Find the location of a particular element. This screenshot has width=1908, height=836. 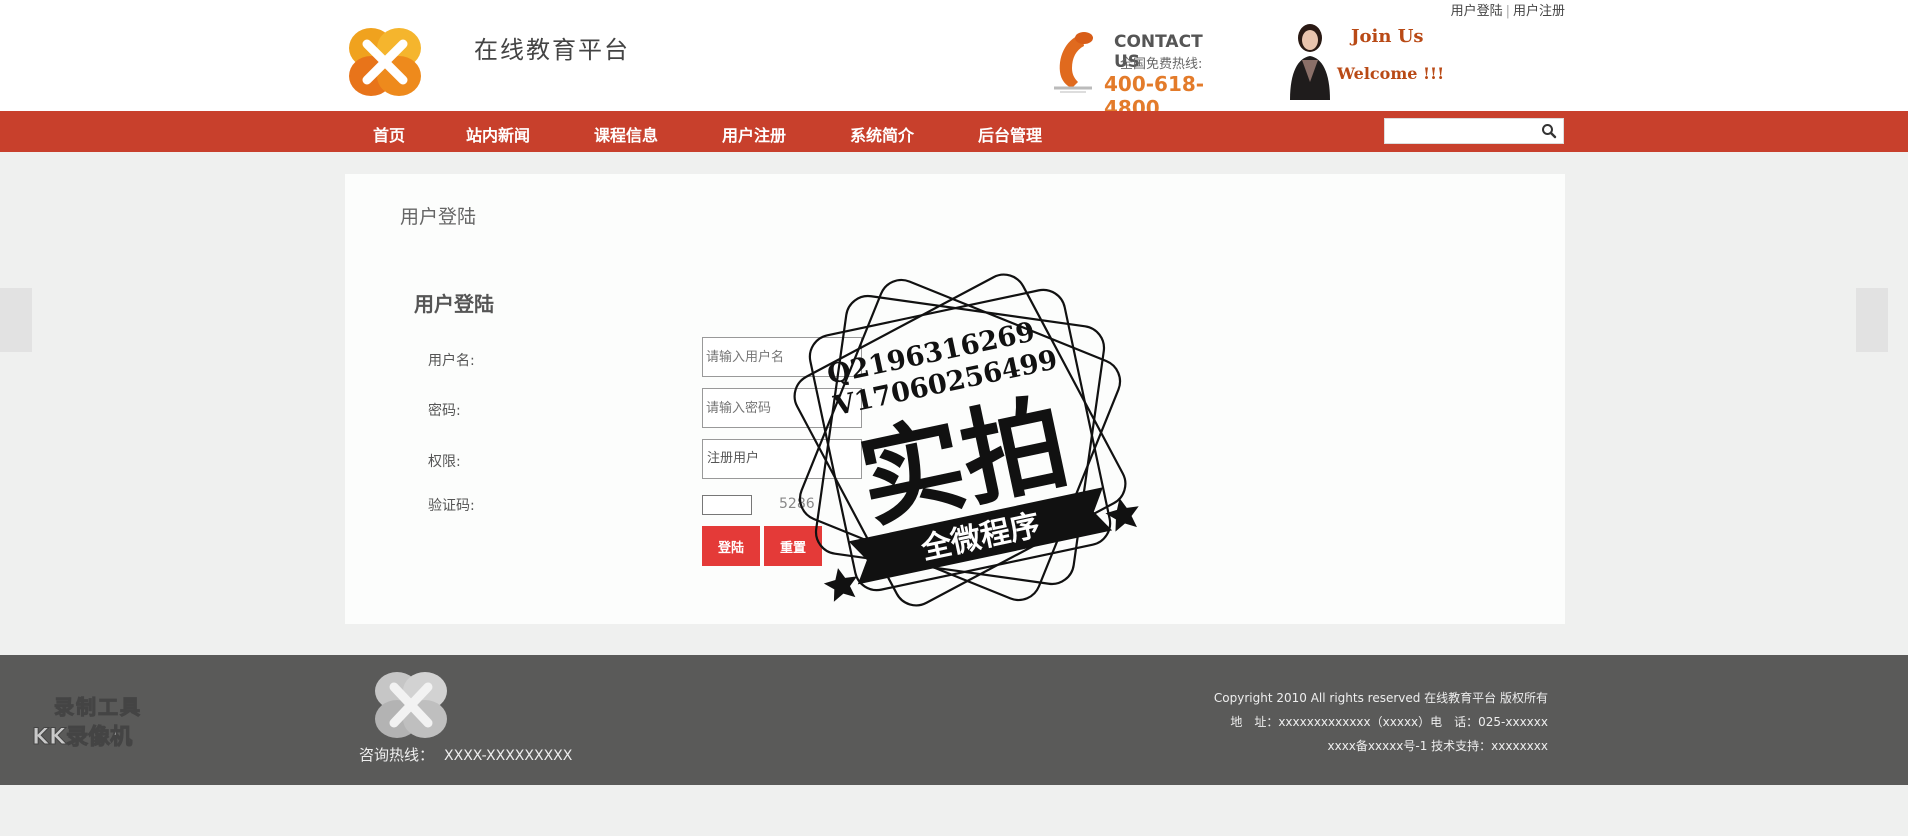

site-title: 在线教育平台 is located at coordinates (552, 50).